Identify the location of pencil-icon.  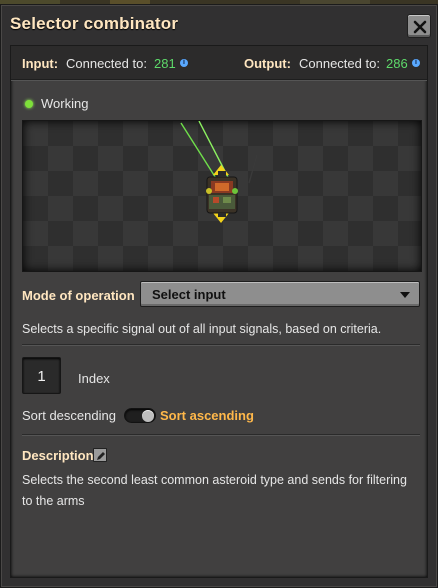
(101, 456).